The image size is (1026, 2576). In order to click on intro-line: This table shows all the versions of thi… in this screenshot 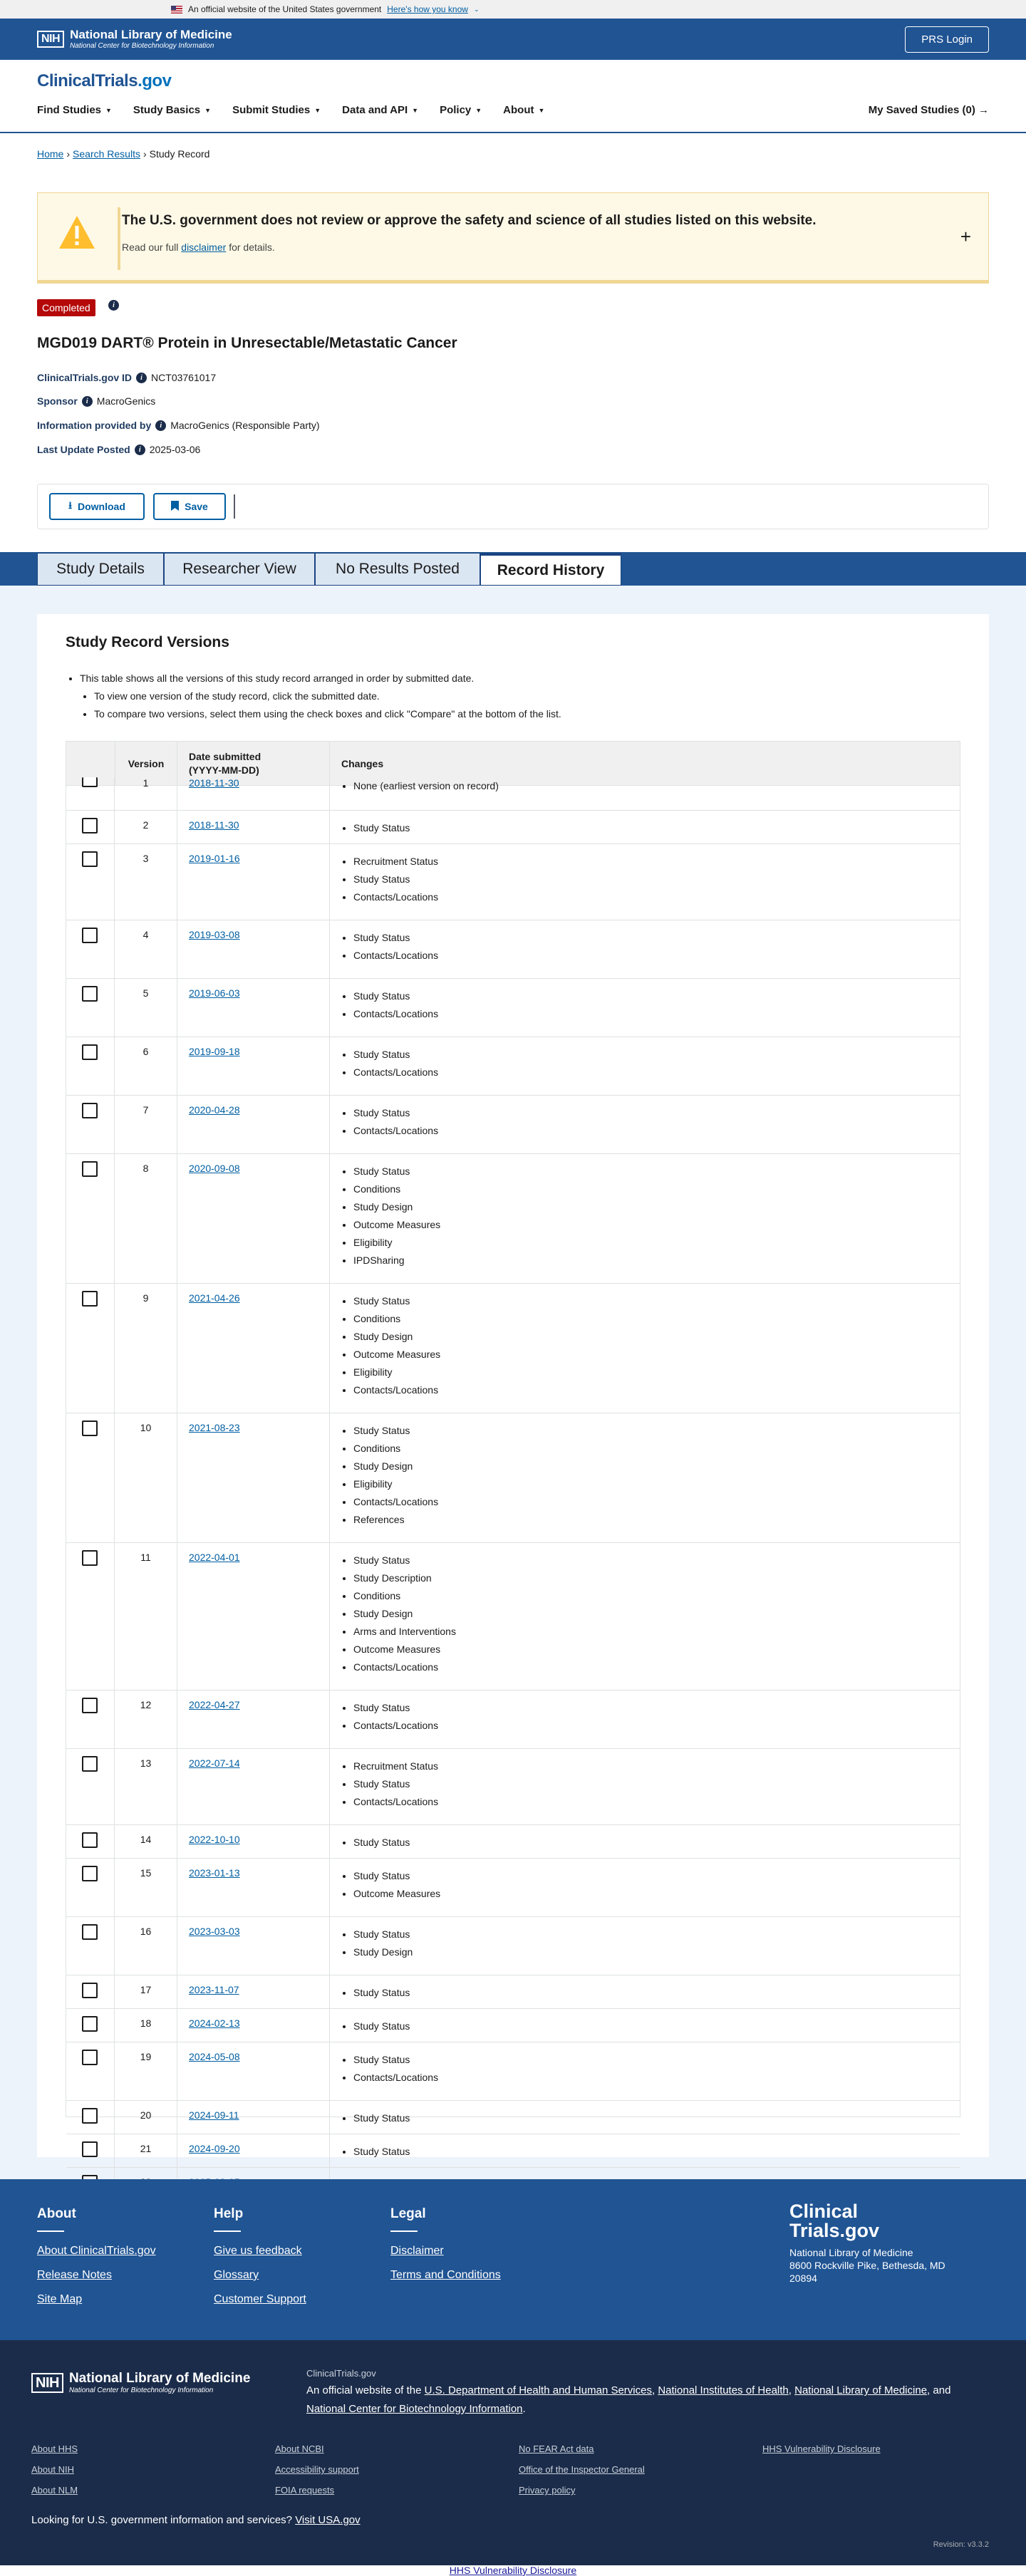, I will do `click(277, 678)`.